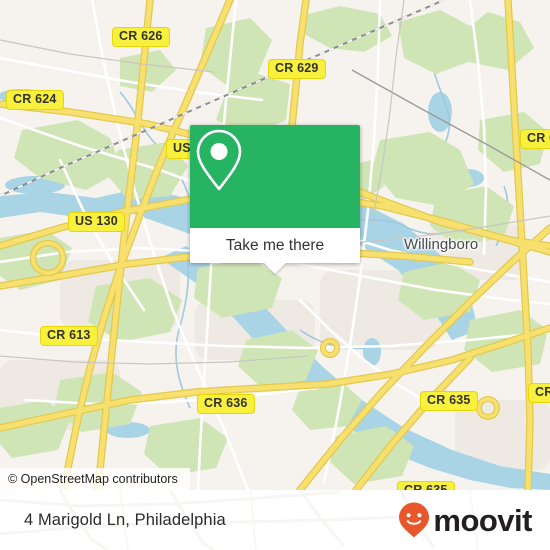 Image resolution: width=550 pixels, height=550 pixels. What do you see at coordinates (426, 485) in the screenshot?
I see `road-shield-cr635-bottom: CR 635` at bounding box center [426, 485].